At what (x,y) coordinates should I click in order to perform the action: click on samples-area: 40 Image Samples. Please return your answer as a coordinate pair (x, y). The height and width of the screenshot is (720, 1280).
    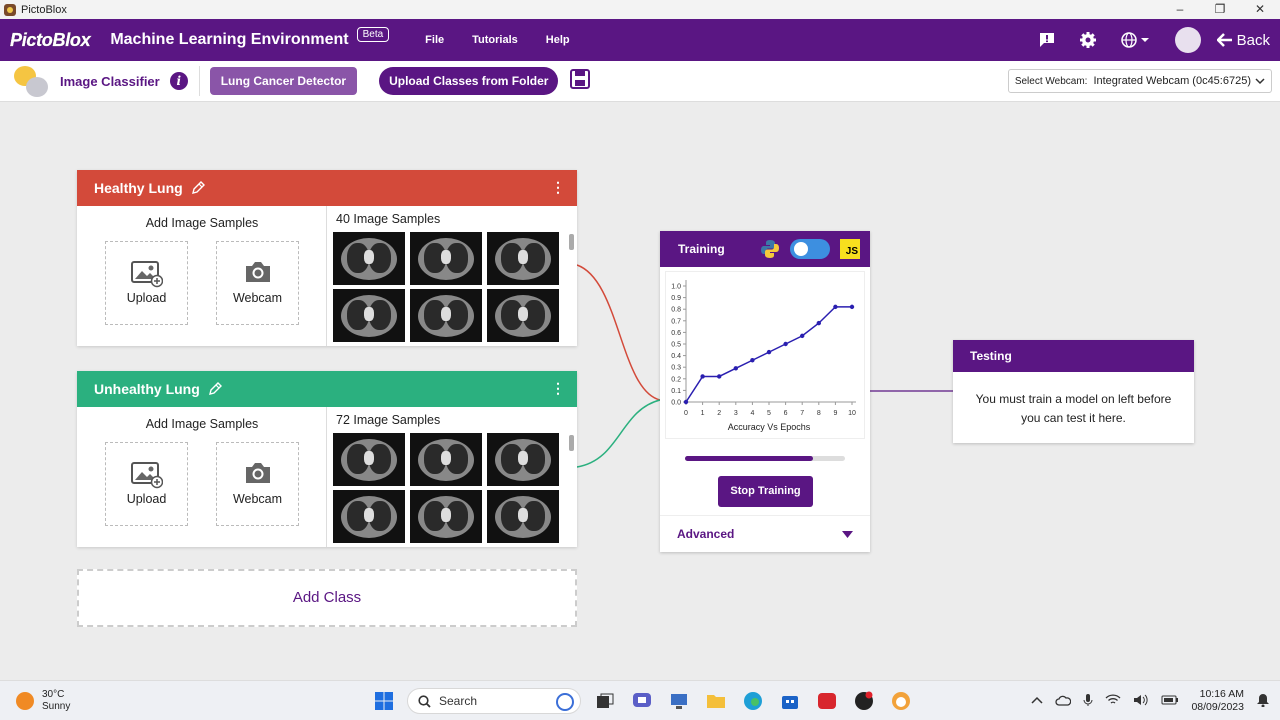
    Looking at the image, I should click on (452, 276).